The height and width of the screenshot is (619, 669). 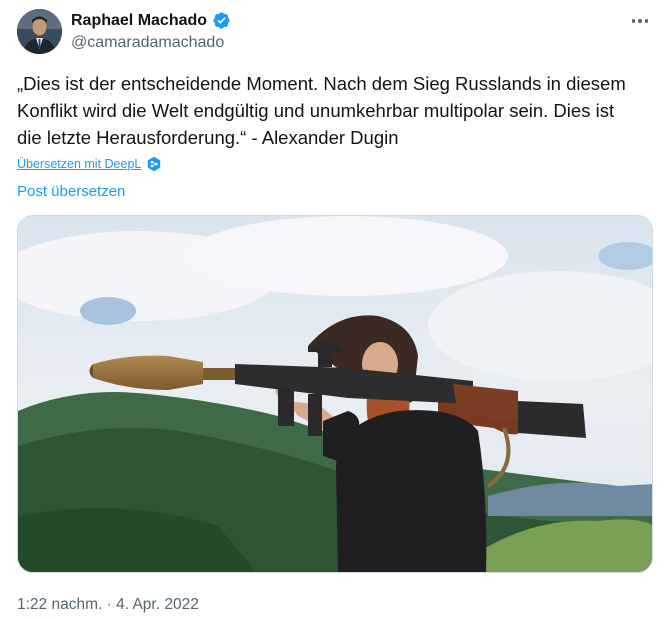 What do you see at coordinates (71, 191) in the screenshot?
I see `translate-post-link: Post übersetzen` at bounding box center [71, 191].